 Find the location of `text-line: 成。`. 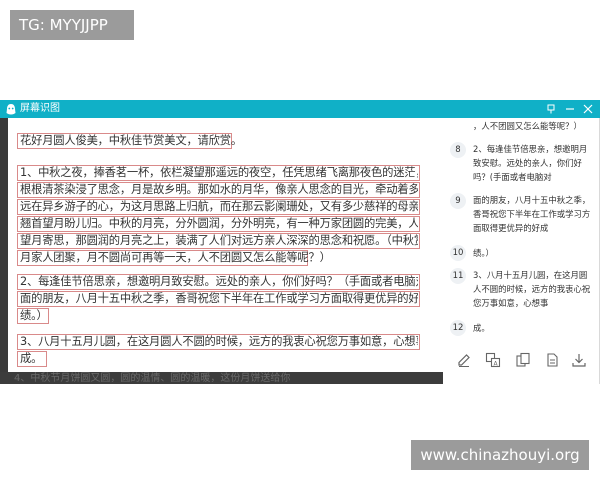

text-line: 成。 is located at coordinates (31, 358).